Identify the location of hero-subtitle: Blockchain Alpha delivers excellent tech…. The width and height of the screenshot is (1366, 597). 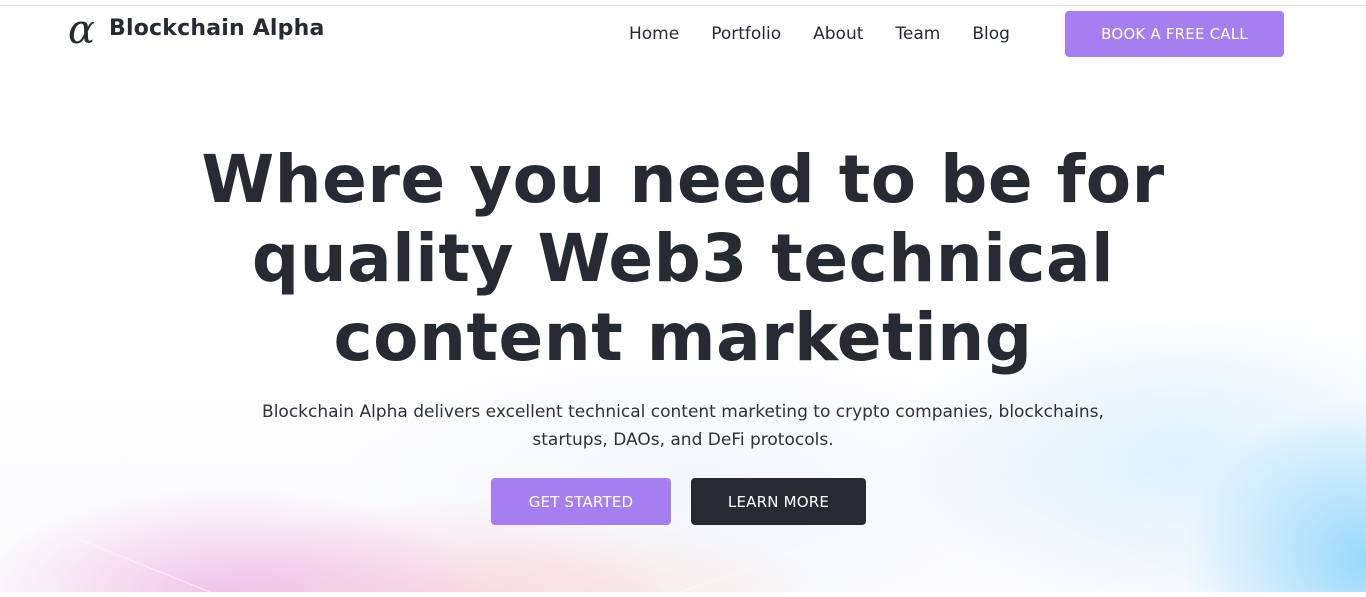
(683, 426).